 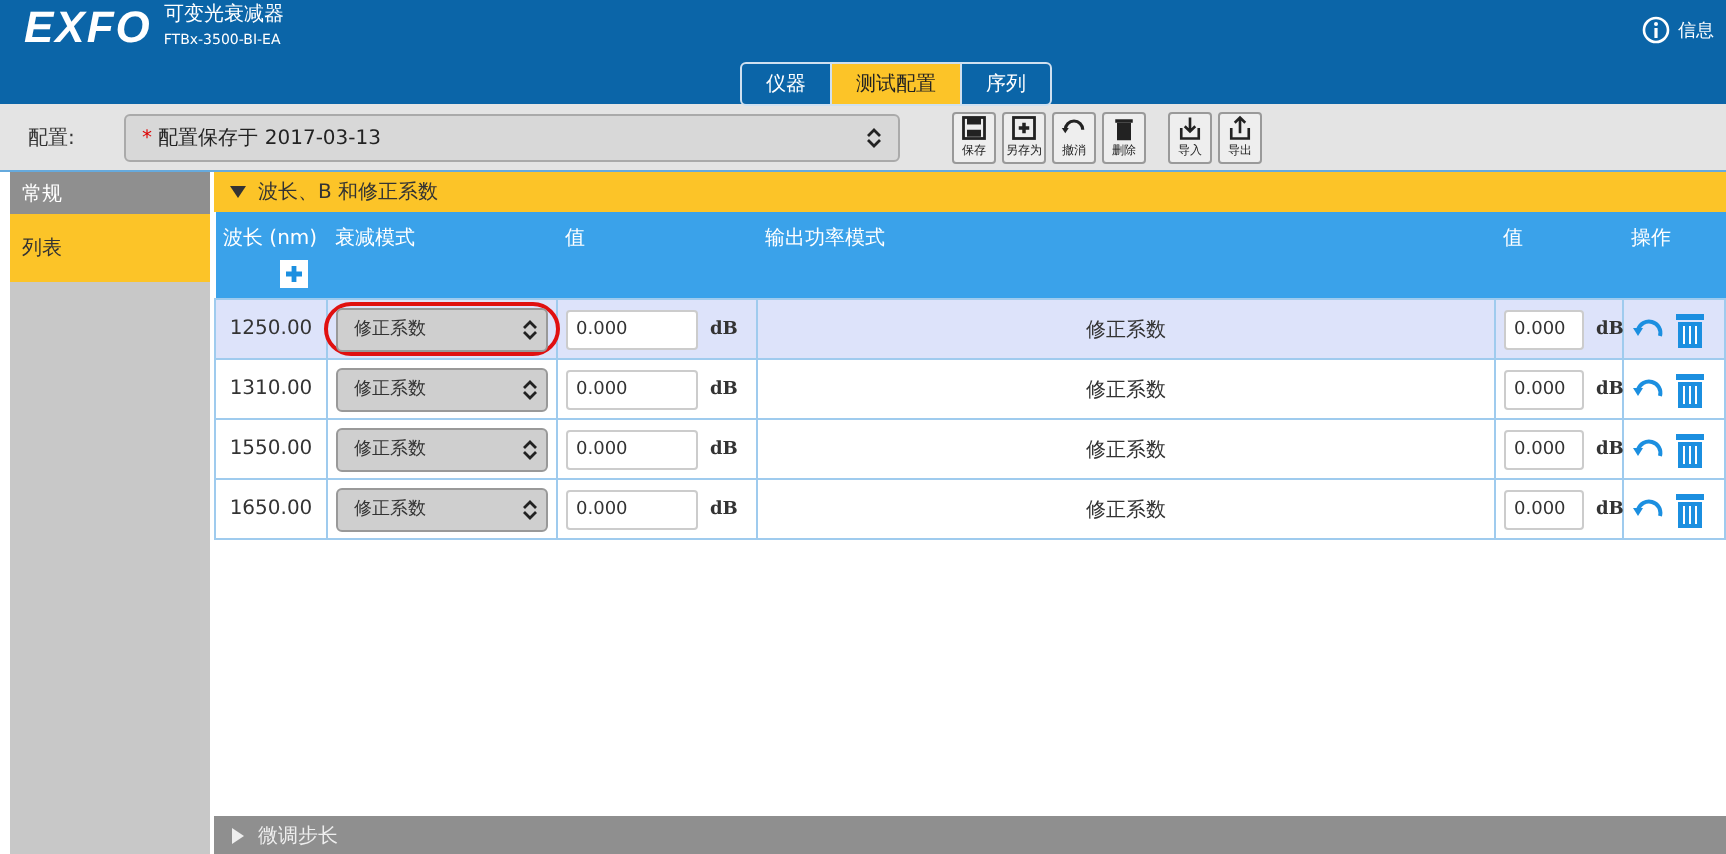 What do you see at coordinates (271, 389) in the screenshot?
I see `table-cell: 1310.00` at bounding box center [271, 389].